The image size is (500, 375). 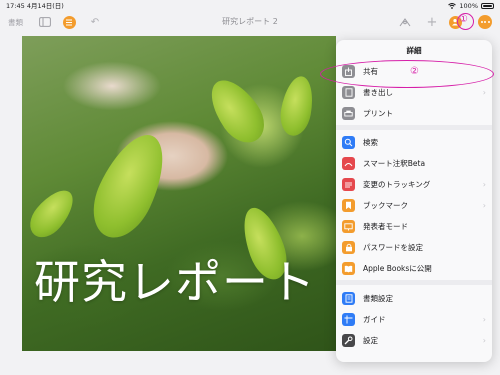 What do you see at coordinates (414, 205) in the screenshot?
I see `menu-item-bookmarks: ブックマーク ›` at bounding box center [414, 205].